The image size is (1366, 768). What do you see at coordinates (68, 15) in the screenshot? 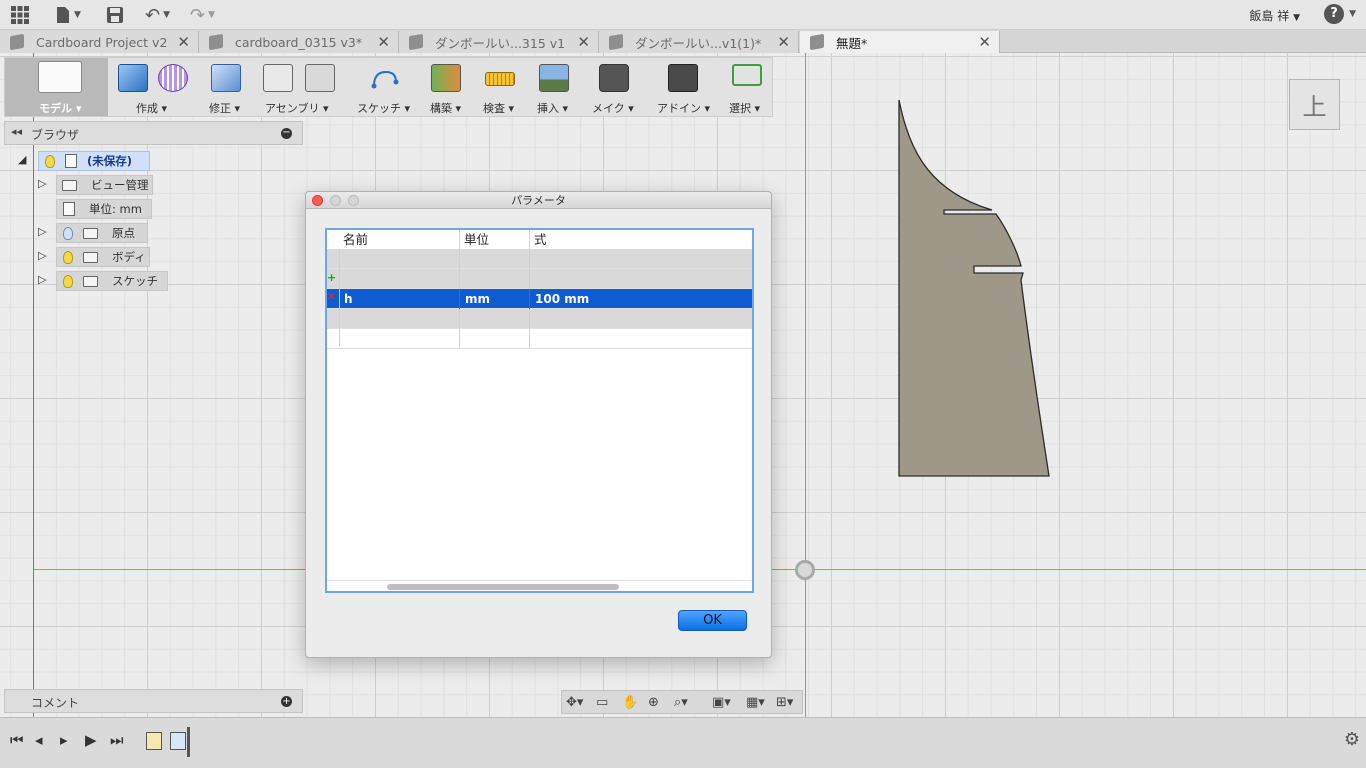
I see `file-menu-button: ▼` at bounding box center [68, 15].